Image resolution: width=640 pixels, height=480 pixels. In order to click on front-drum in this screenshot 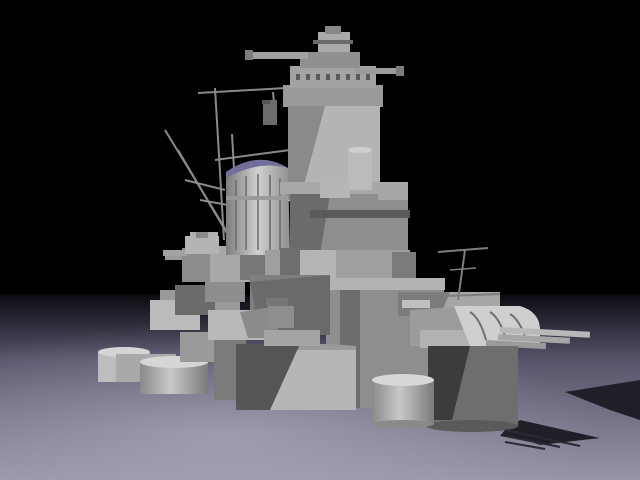, I will do `click(403, 401)`.